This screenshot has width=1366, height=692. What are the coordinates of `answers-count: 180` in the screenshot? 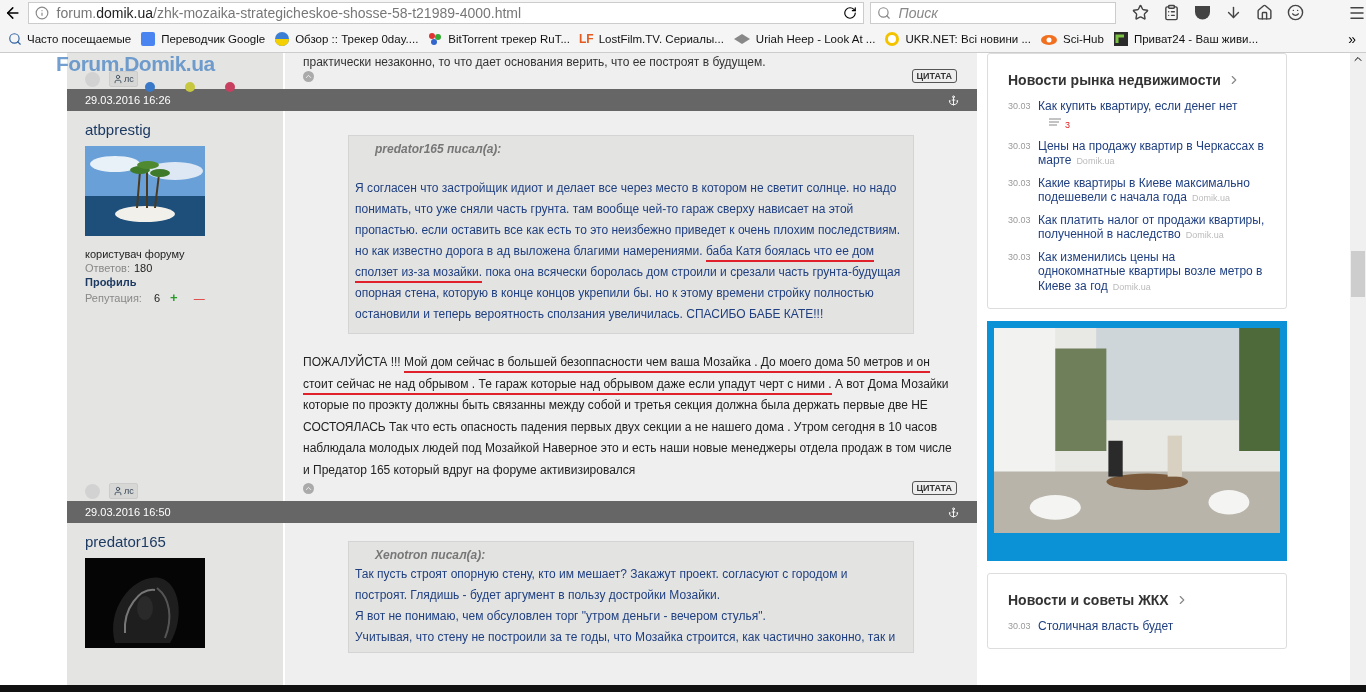 It's located at (143, 268).